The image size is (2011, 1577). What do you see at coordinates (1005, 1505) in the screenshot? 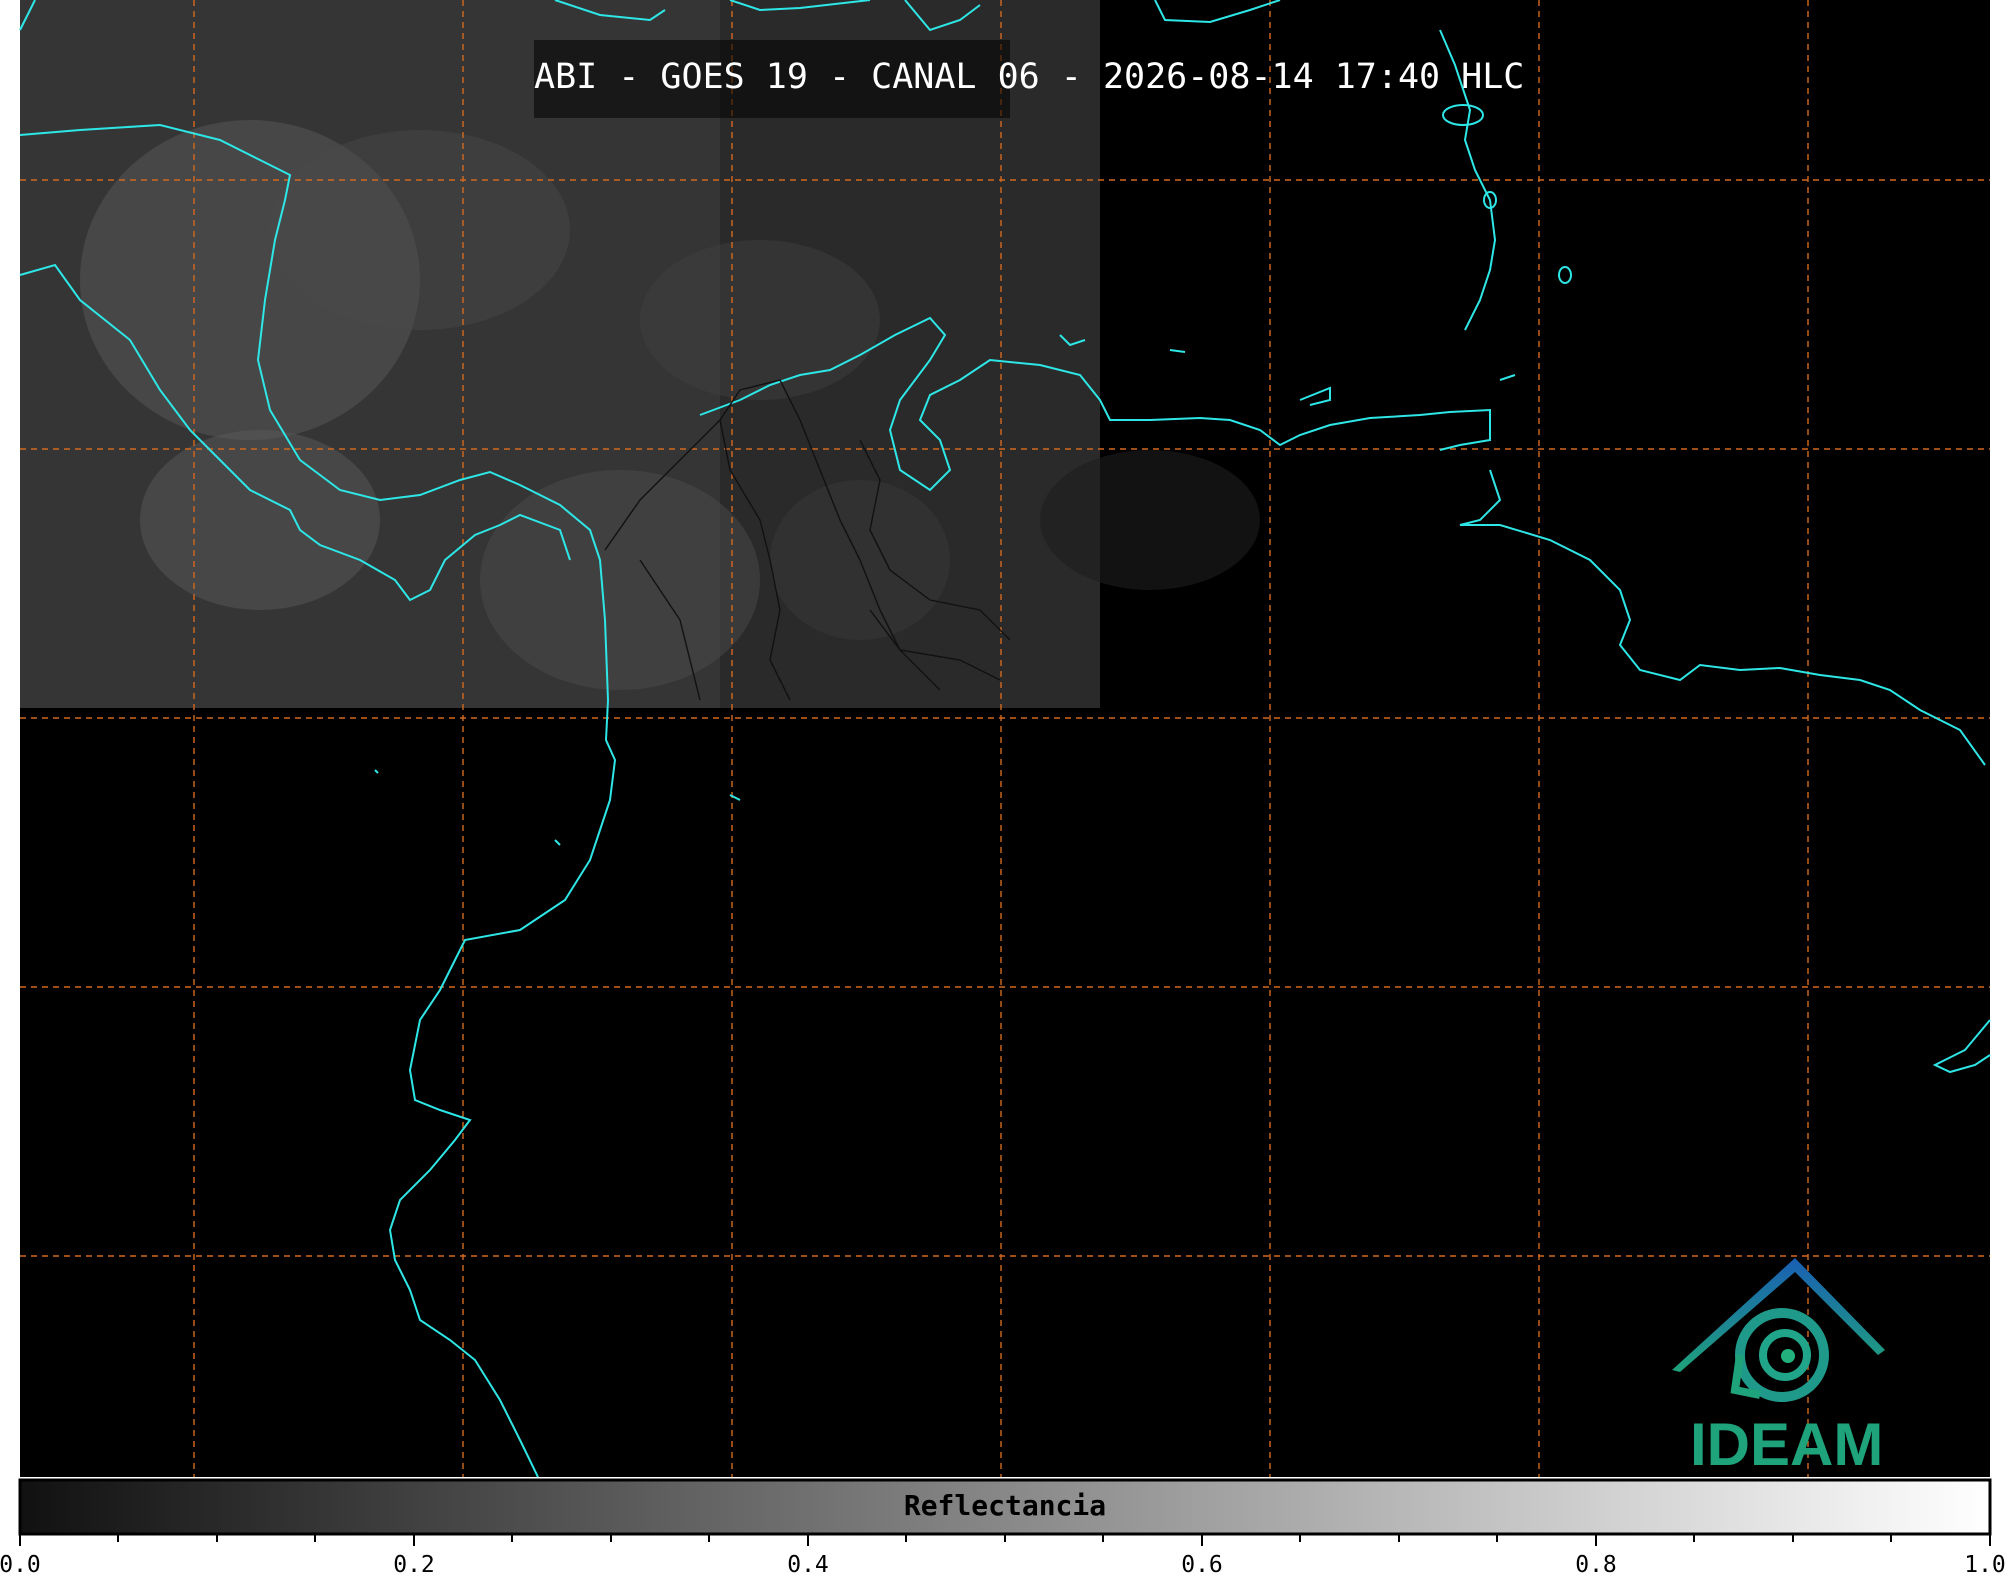
I see `colorbar-label: Reflectancia` at bounding box center [1005, 1505].